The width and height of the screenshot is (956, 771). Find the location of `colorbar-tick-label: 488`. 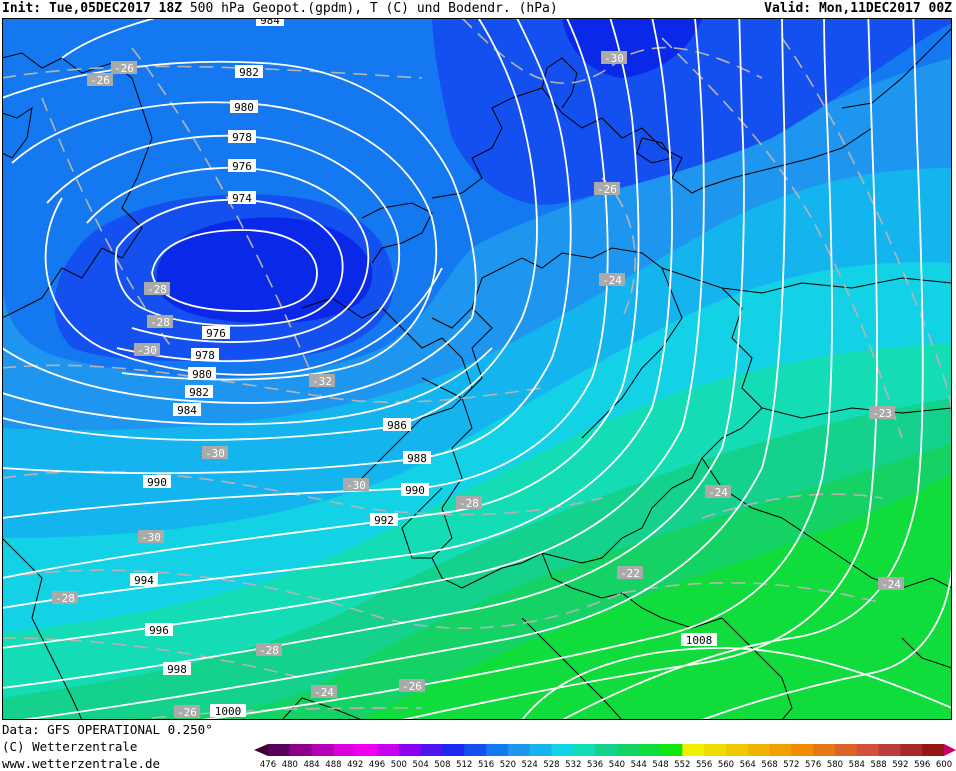

colorbar-tick-label: 488 is located at coordinates (333, 765).